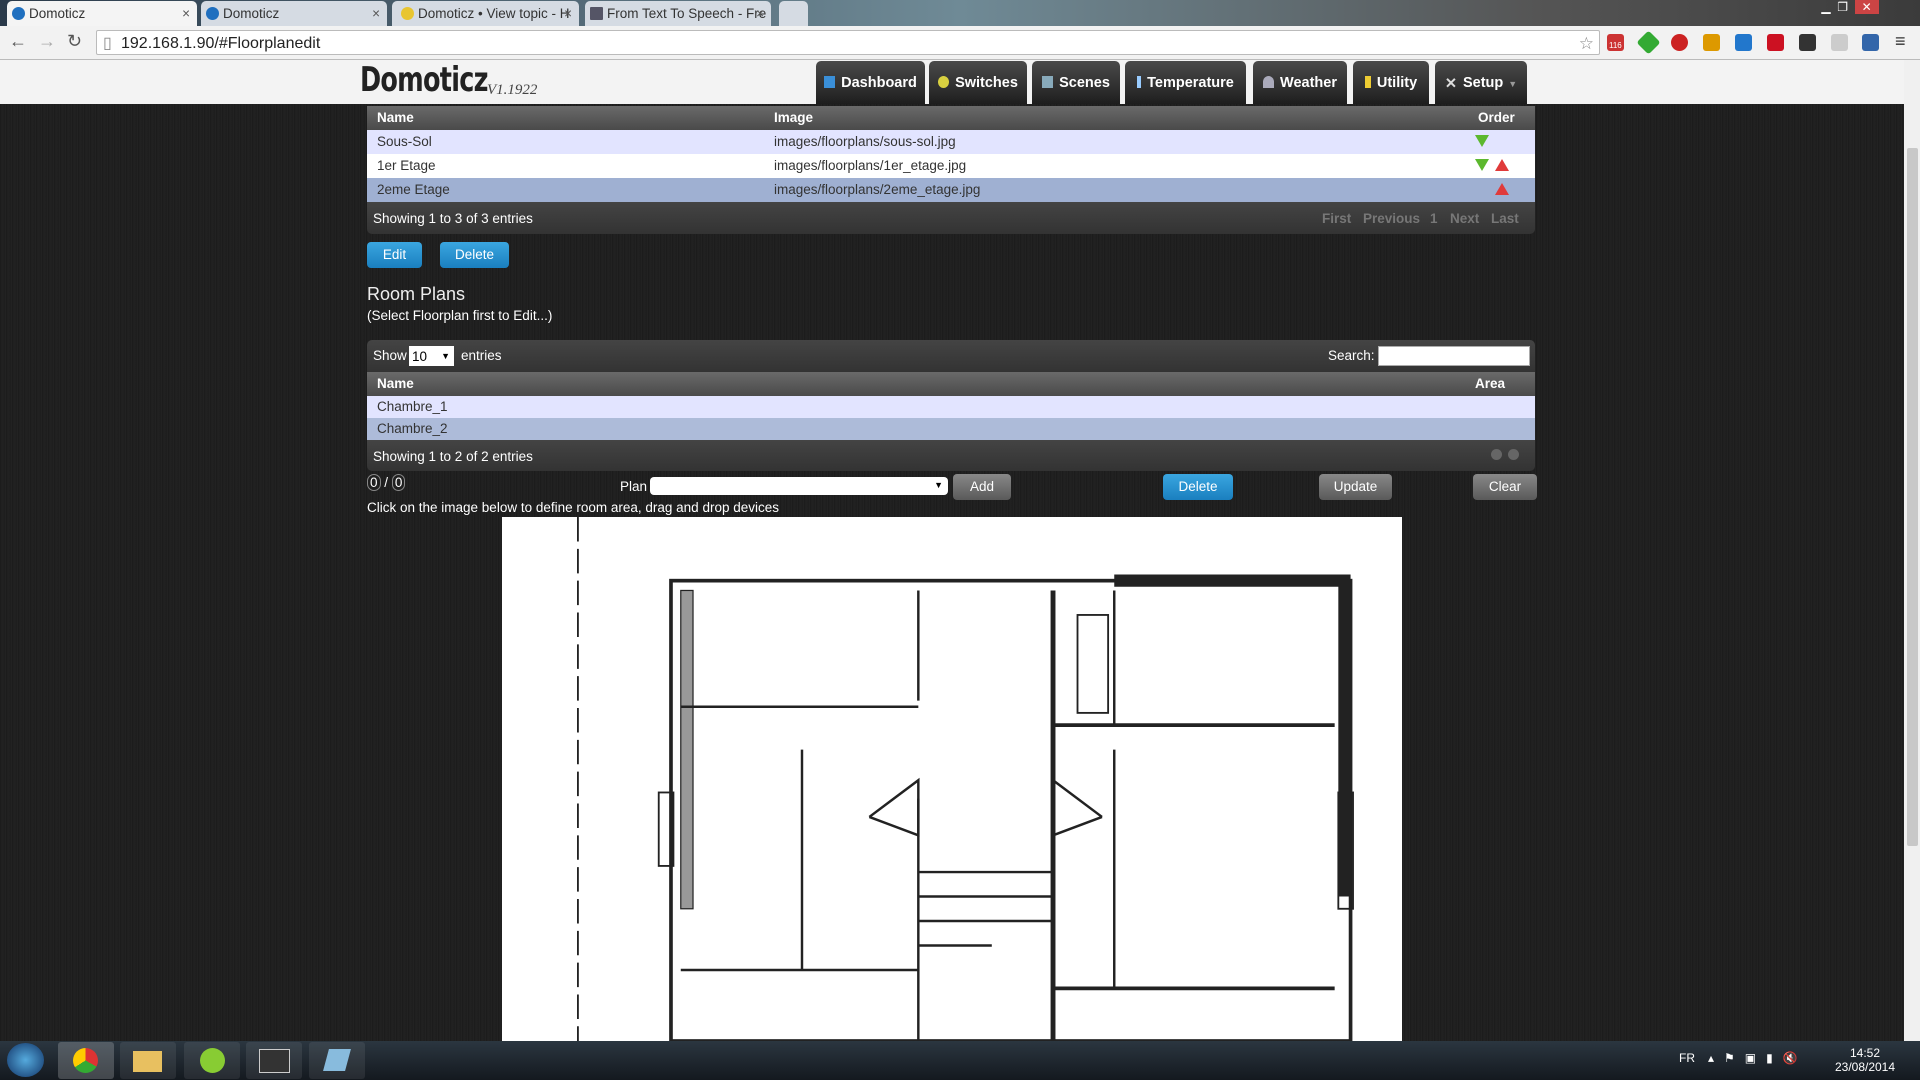  What do you see at coordinates (1391, 82) in the screenshot?
I see `nav-utility: Utility` at bounding box center [1391, 82].